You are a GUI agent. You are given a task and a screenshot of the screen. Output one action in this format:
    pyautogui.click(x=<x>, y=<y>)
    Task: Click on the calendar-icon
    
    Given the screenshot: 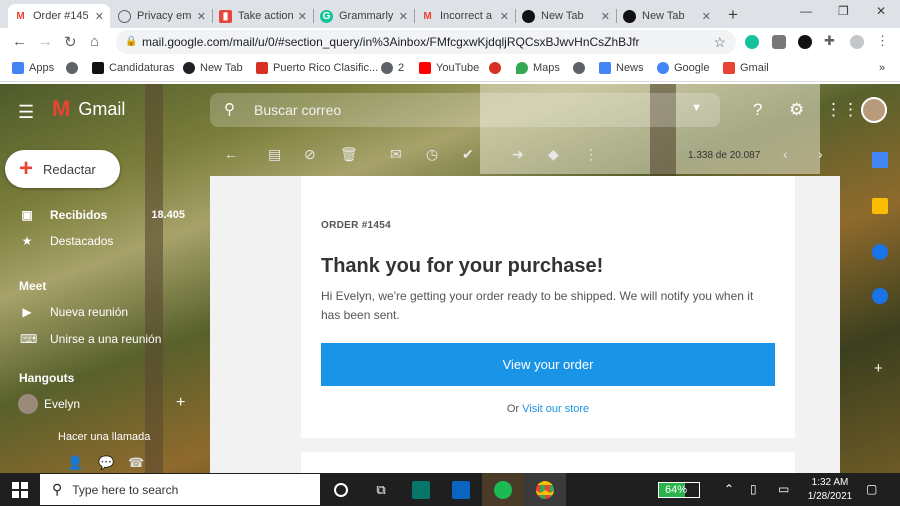 What is the action you would take?
    pyautogui.click(x=880, y=160)
    